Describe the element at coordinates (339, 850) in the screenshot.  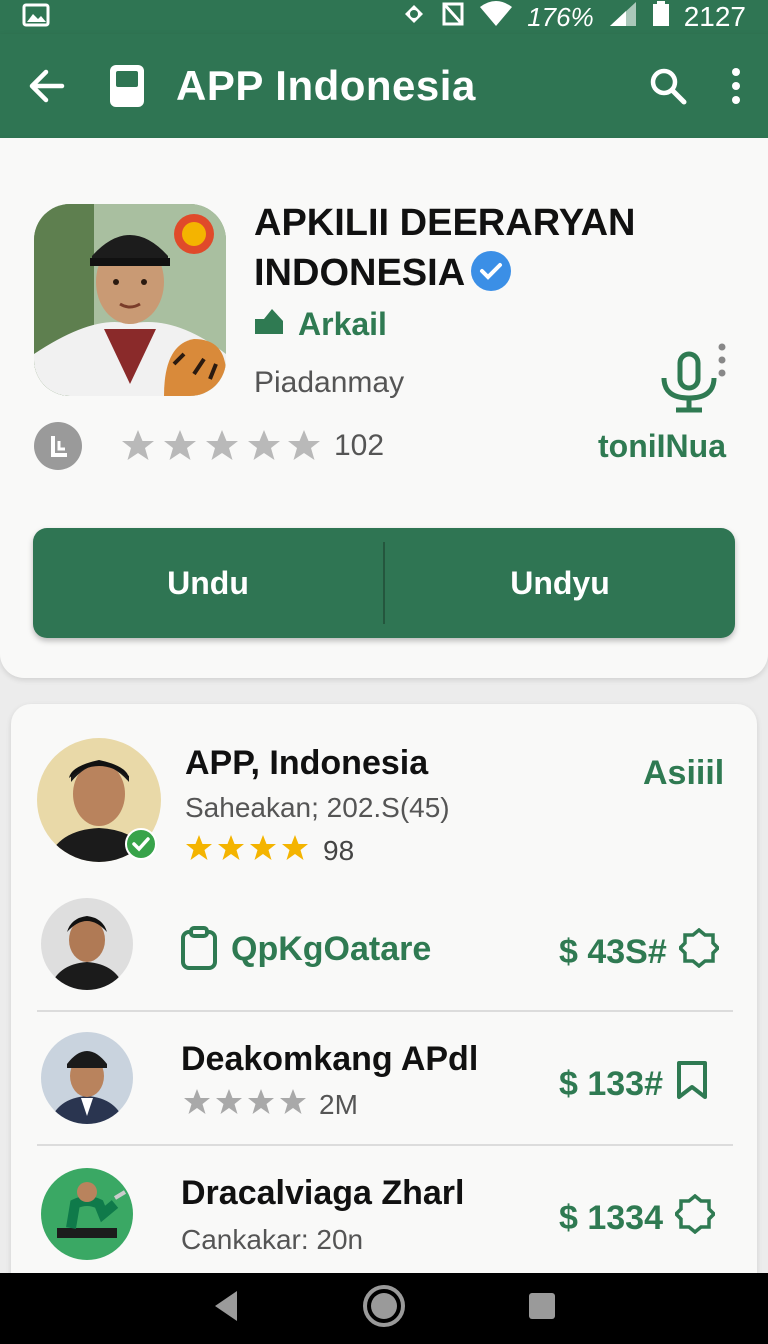
I see `list-item-rating-value: 98` at that location.